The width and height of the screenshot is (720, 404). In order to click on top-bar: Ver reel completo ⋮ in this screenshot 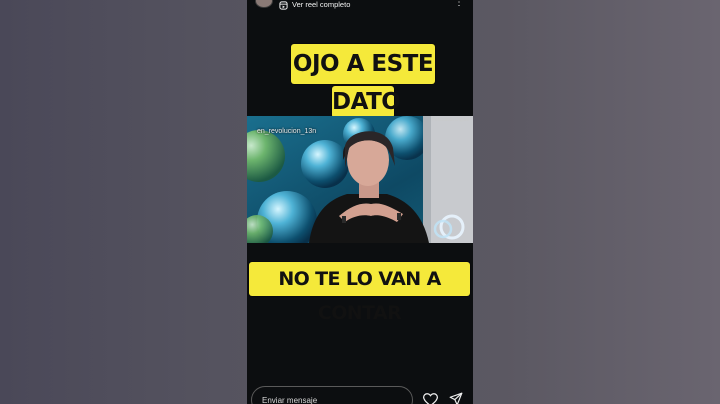, I will do `click(360, 5)`.